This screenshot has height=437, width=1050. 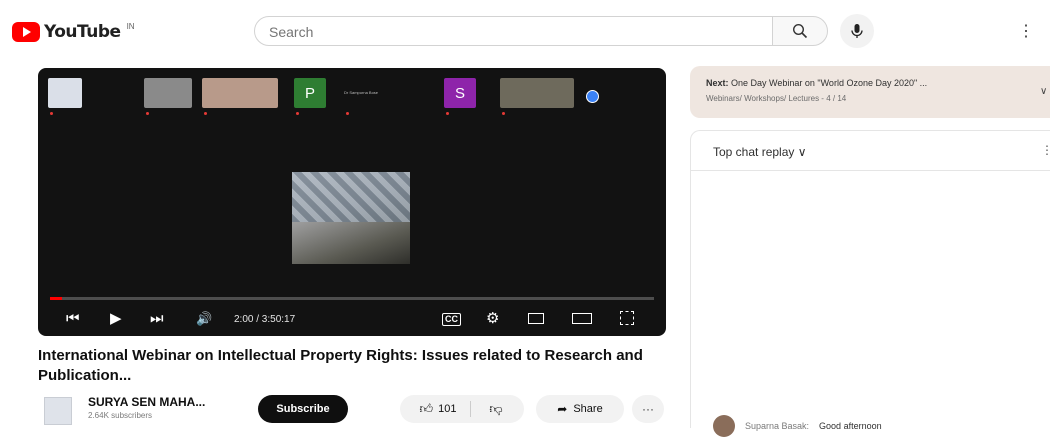 What do you see at coordinates (130, 26) in the screenshot?
I see `region-code: IN` at bounding box center [130, 26].